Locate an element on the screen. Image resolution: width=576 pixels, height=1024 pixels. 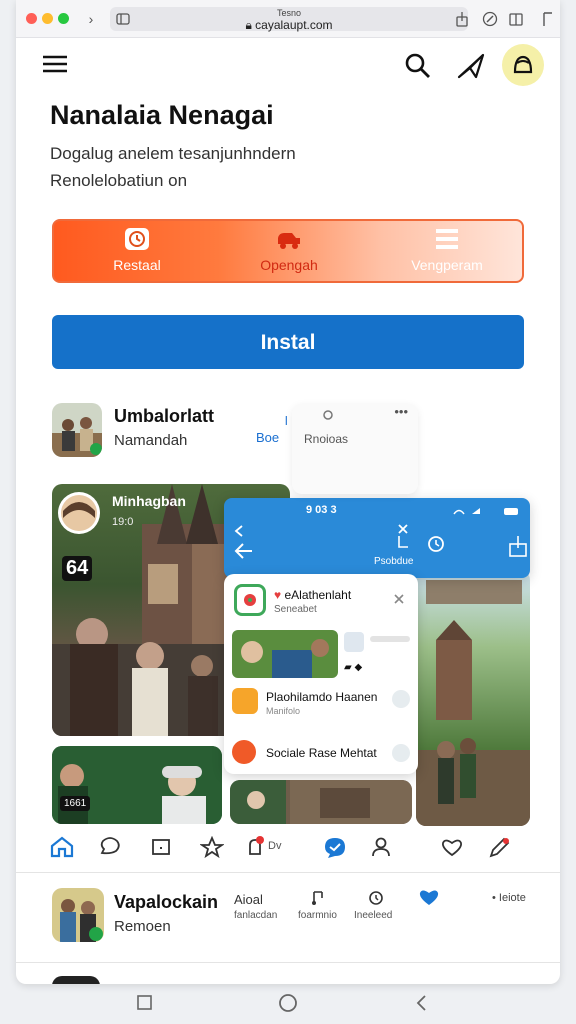
thumbnail-strip is located at coordinates (321, 802).